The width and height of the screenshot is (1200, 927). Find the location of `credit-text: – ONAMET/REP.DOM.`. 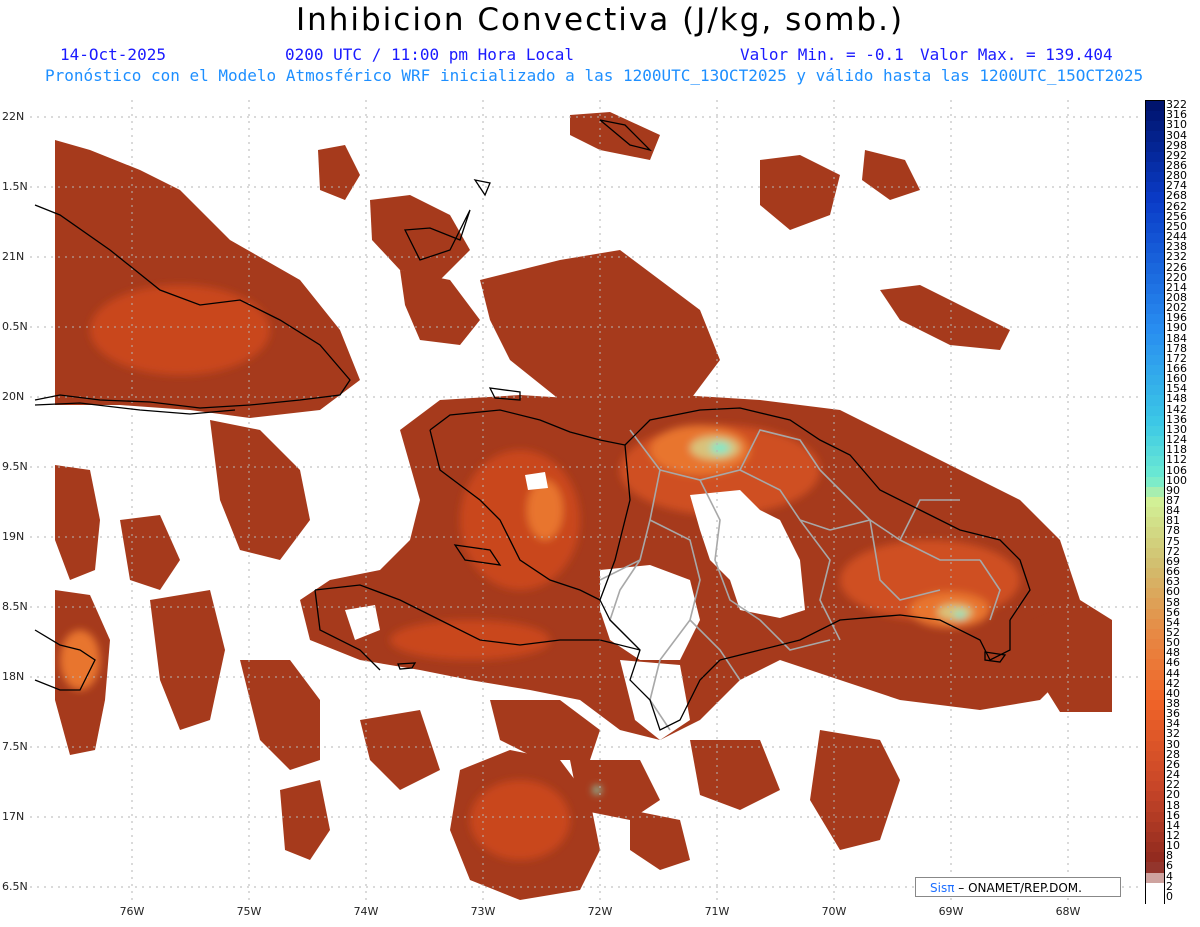

credit-text: – ONAMET/REP.DOM. is located at coordinates (1020, 888).